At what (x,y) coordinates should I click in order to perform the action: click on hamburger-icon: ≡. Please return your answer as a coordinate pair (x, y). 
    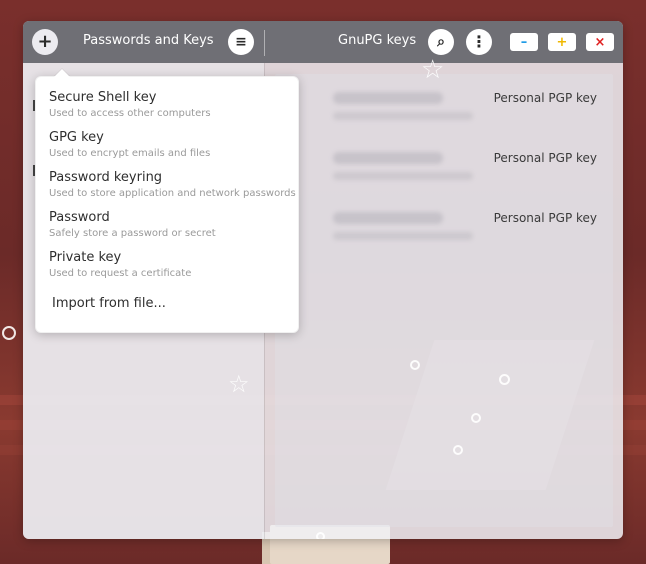
    Looking at the image, I should click on (241, 42).